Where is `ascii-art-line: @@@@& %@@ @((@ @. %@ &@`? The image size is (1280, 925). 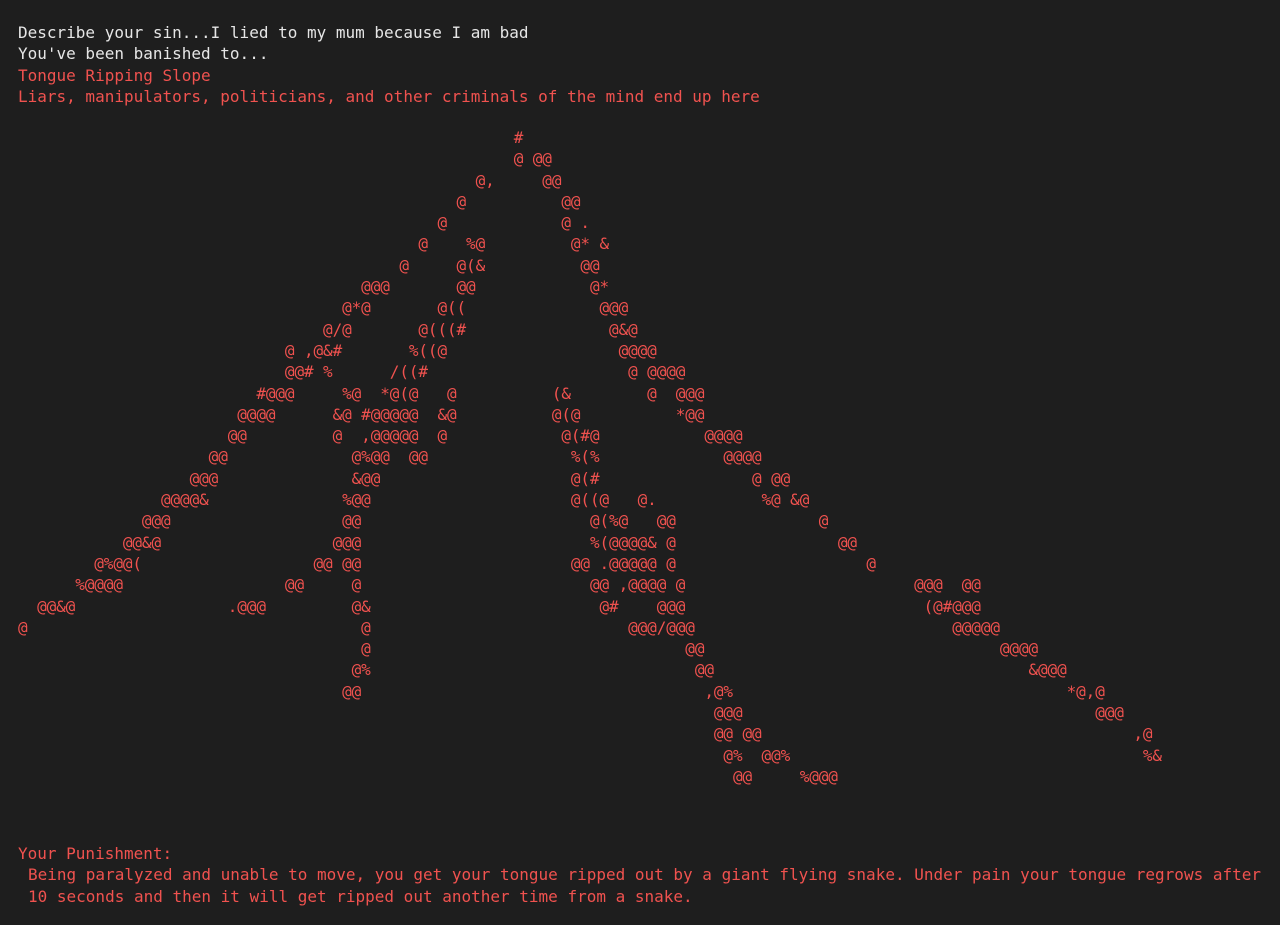 ascii-art-line: @@@@& %@@ @((@ @. %@ &@ is located at coordinates (414, 500).